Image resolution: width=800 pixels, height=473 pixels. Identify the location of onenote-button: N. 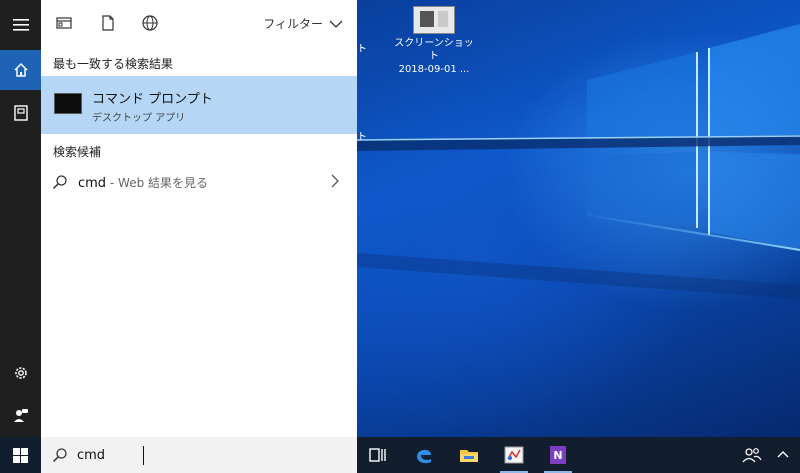
(558, 455).